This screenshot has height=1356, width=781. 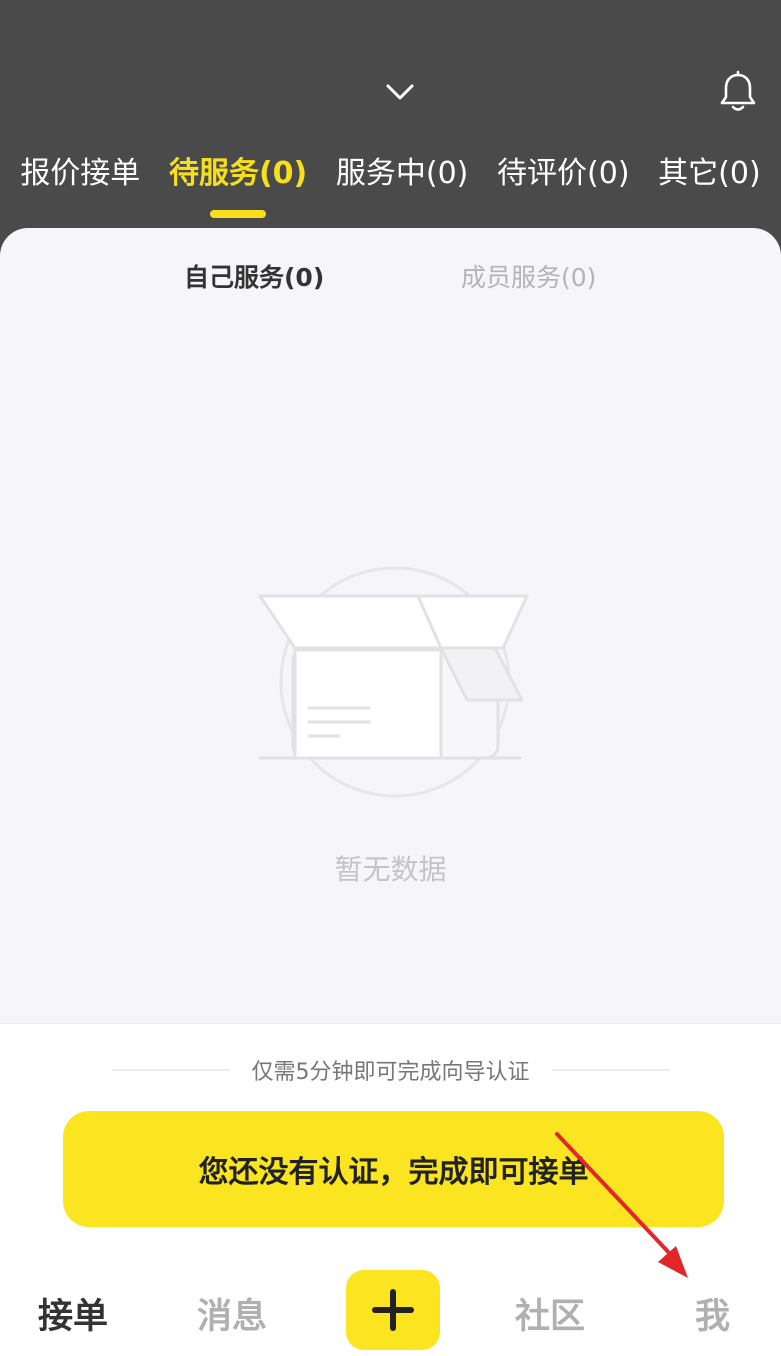 I want to click on dropdown-toggle, so click(x=400, y=92).